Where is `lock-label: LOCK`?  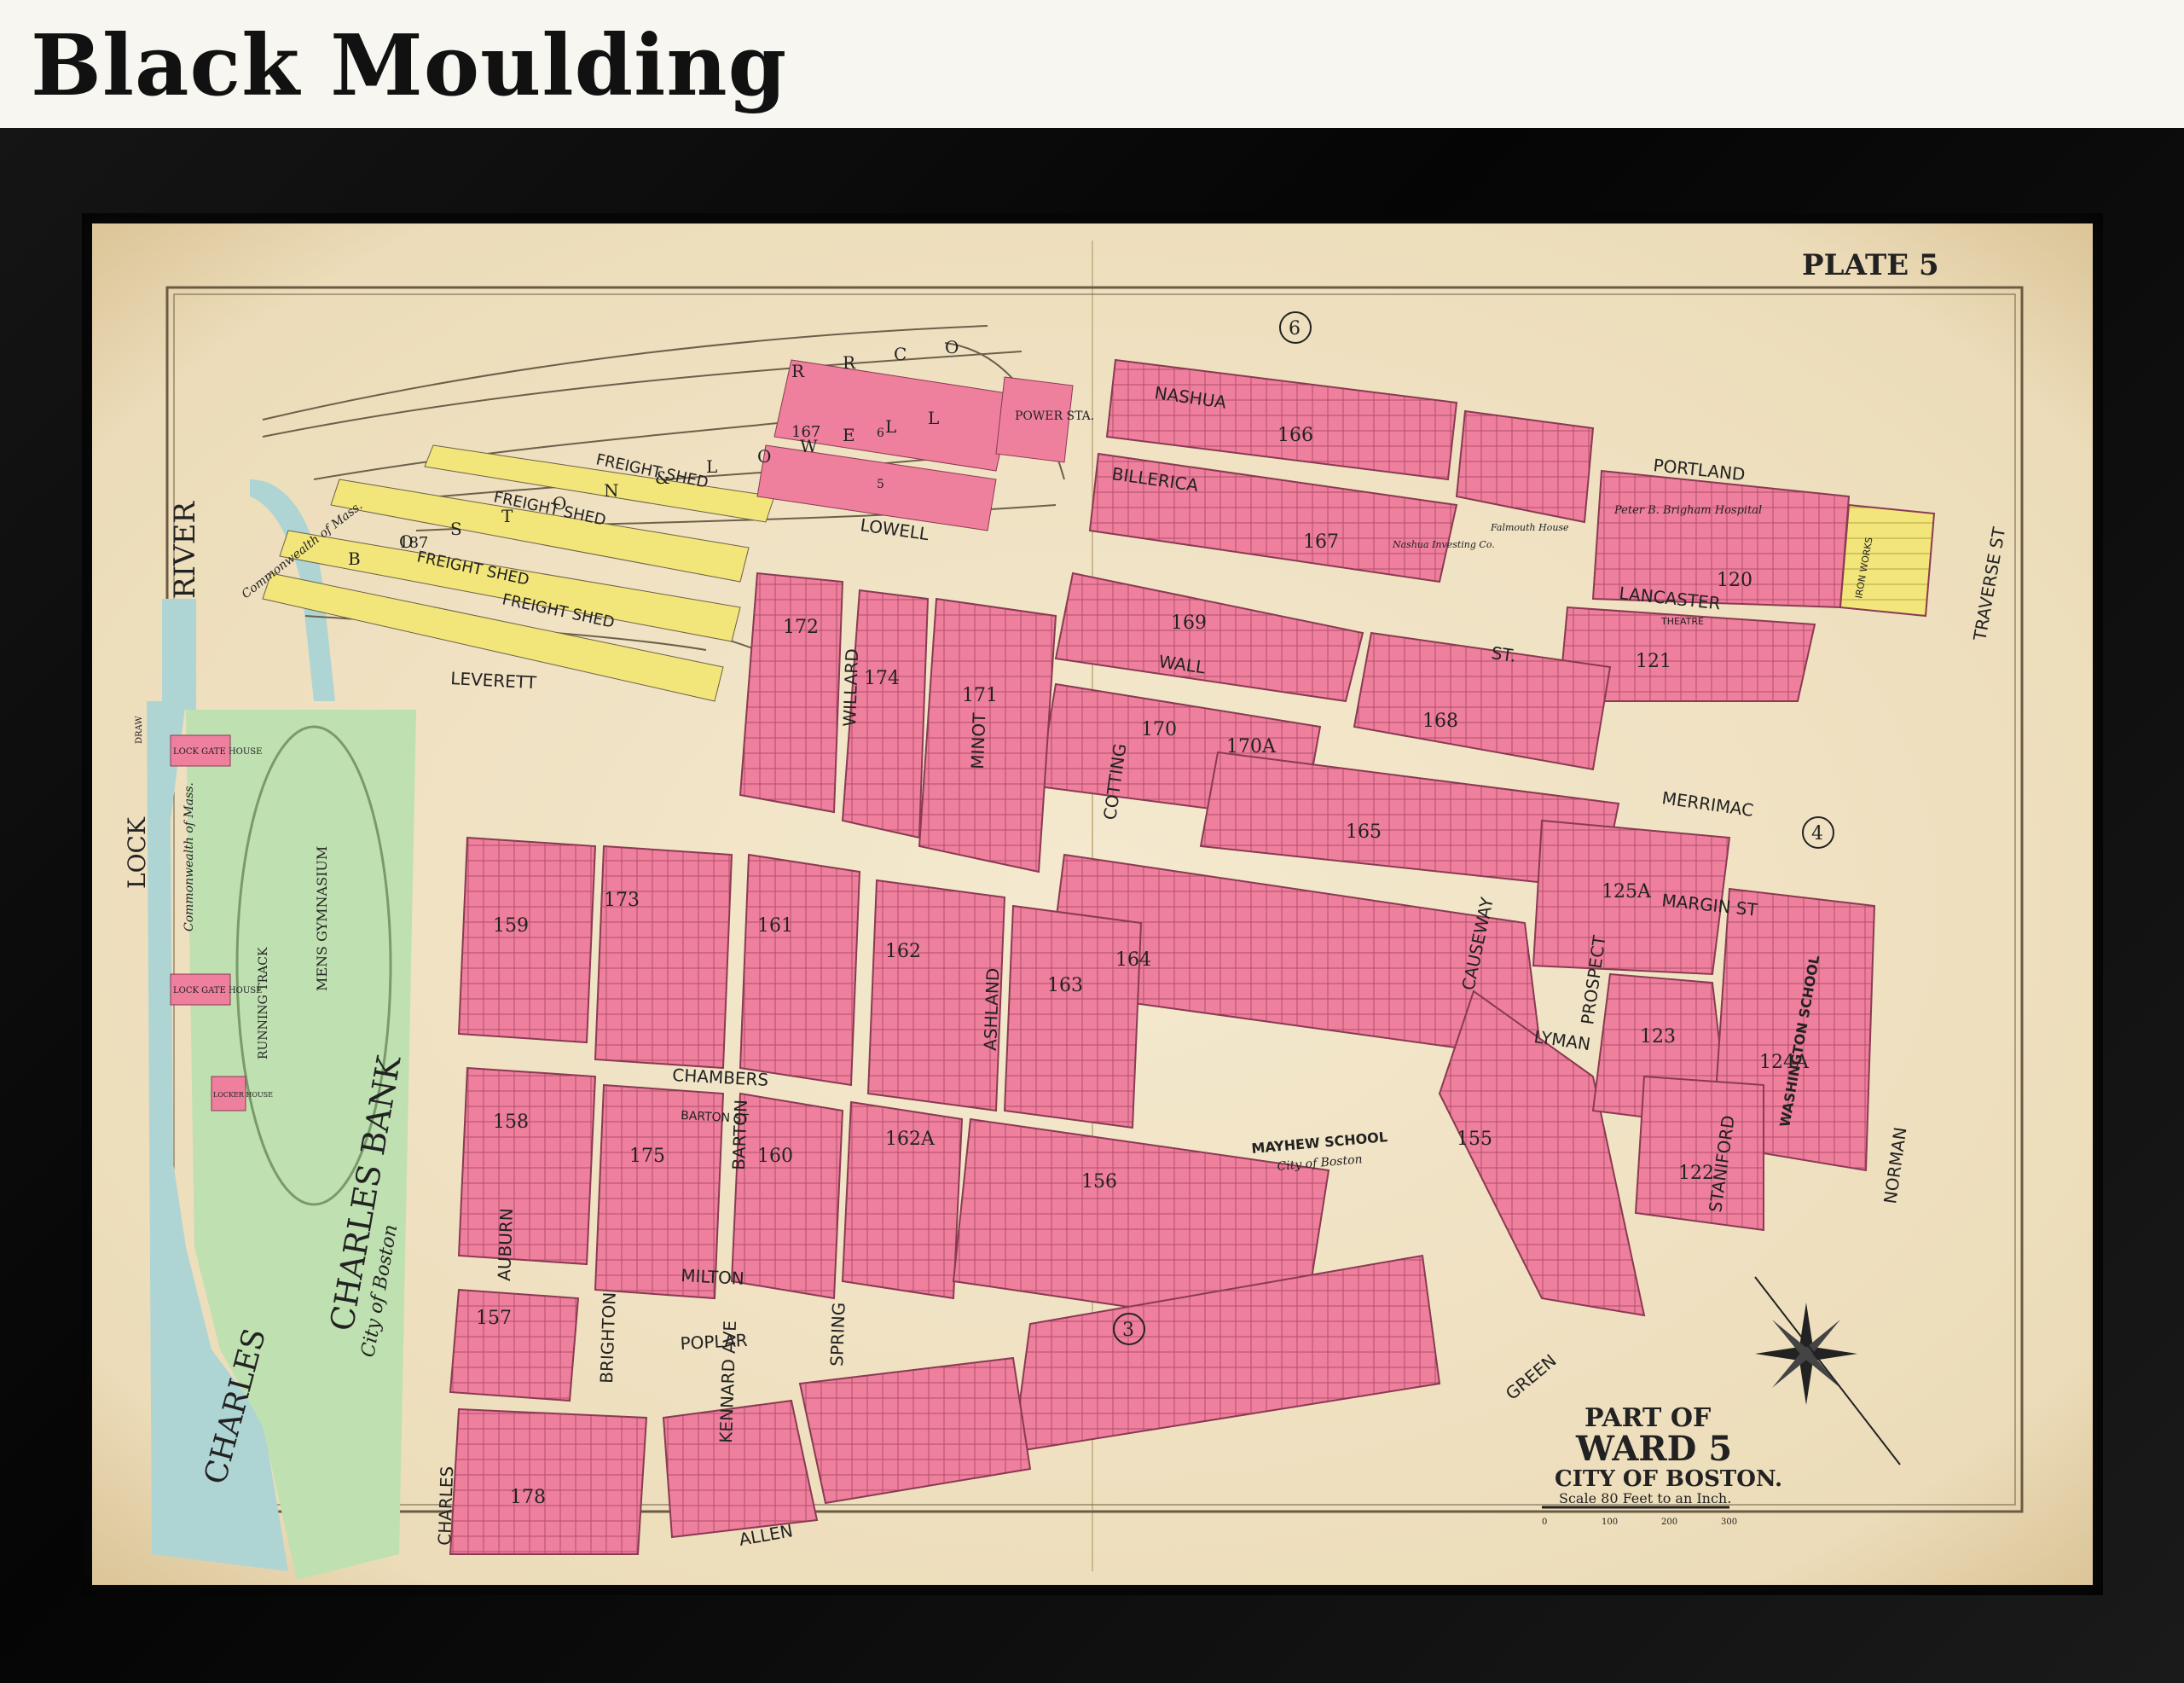
lock-label: LOCK is located at coordinates (137, 852).